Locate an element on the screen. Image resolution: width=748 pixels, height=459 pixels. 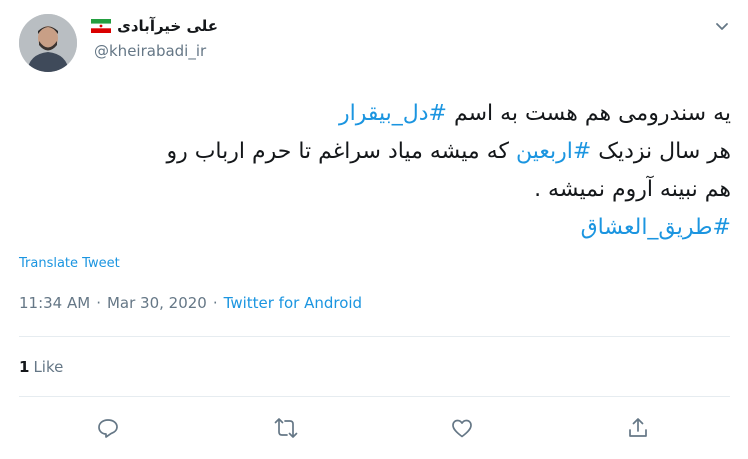
tweet-text-segment: هر سال نزدیک is located at coordinates (661, 151).